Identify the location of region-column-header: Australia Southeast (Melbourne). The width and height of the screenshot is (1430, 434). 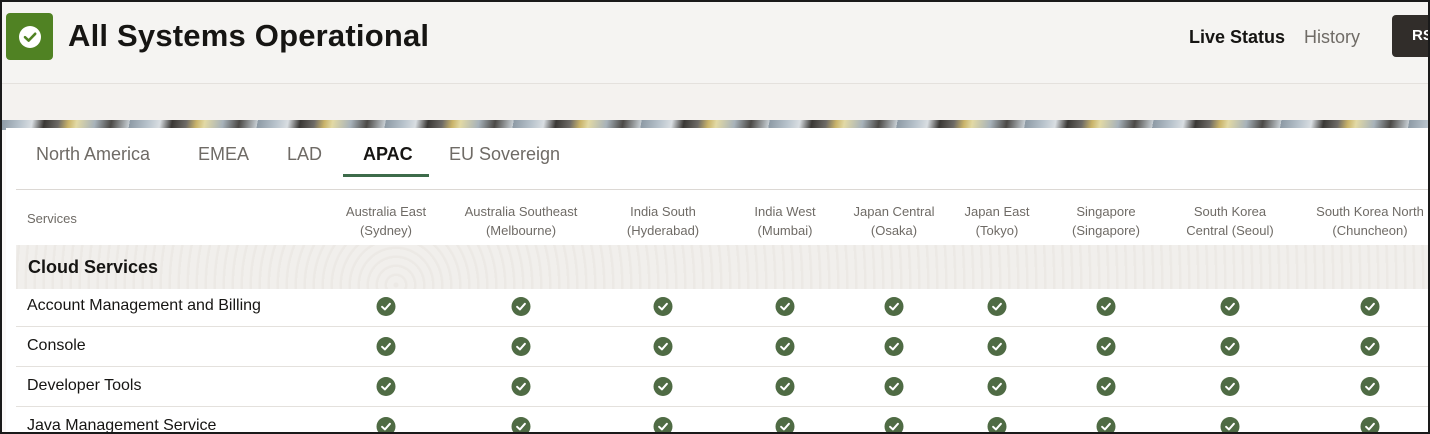
(521, 221).